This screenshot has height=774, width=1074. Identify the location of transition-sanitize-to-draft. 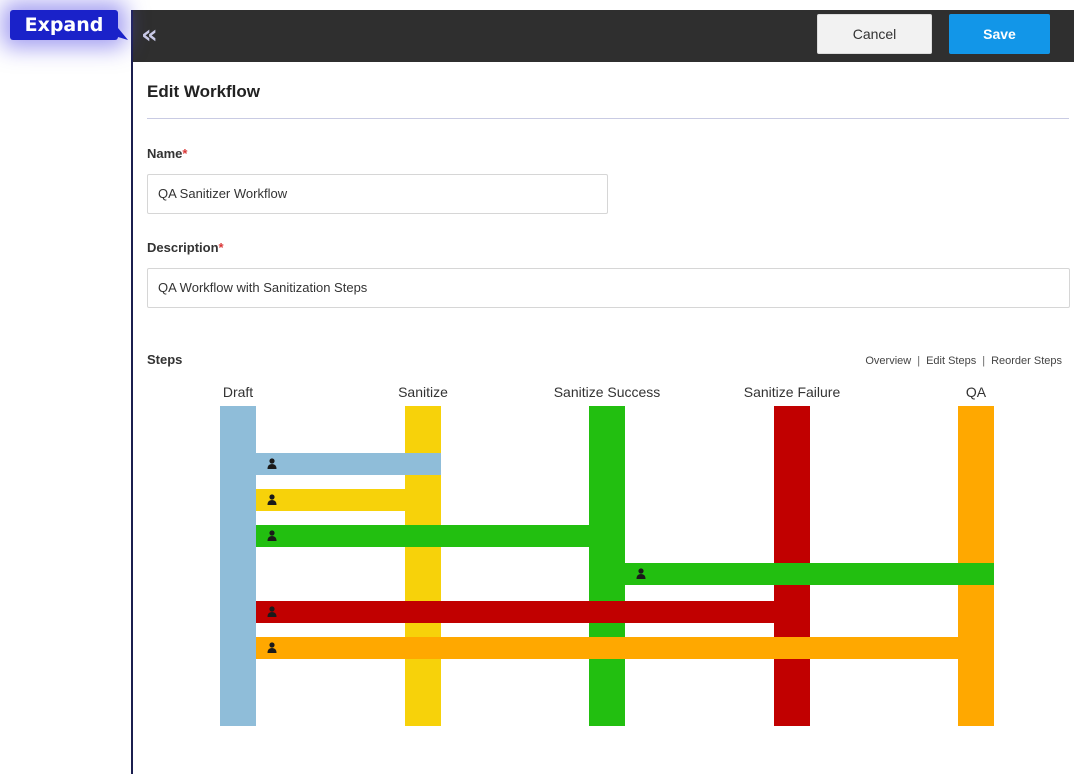
(348, 500).